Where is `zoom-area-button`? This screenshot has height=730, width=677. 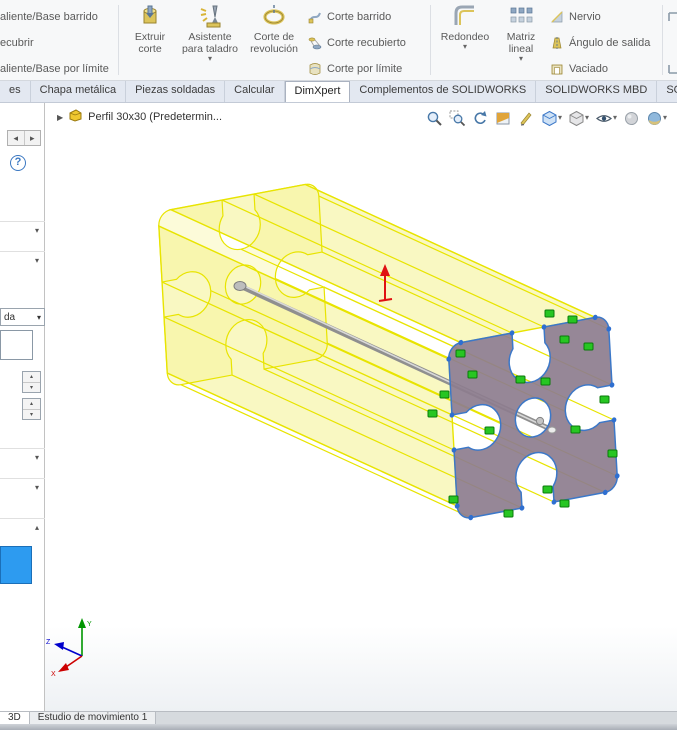
zoom-area-button is located at coordinates (457, 118).